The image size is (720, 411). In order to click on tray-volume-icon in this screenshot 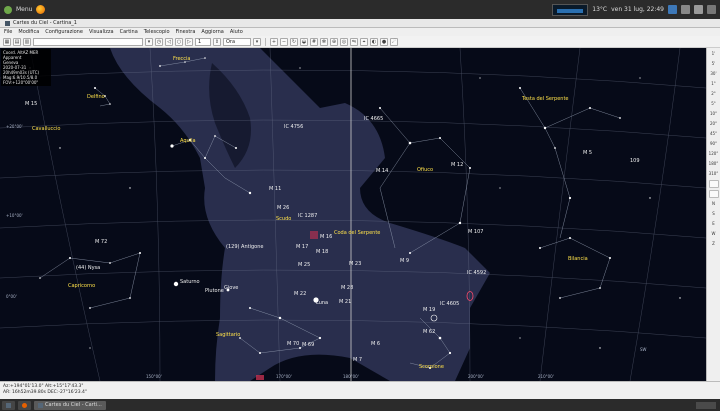, I will do `click(698, 9)`.